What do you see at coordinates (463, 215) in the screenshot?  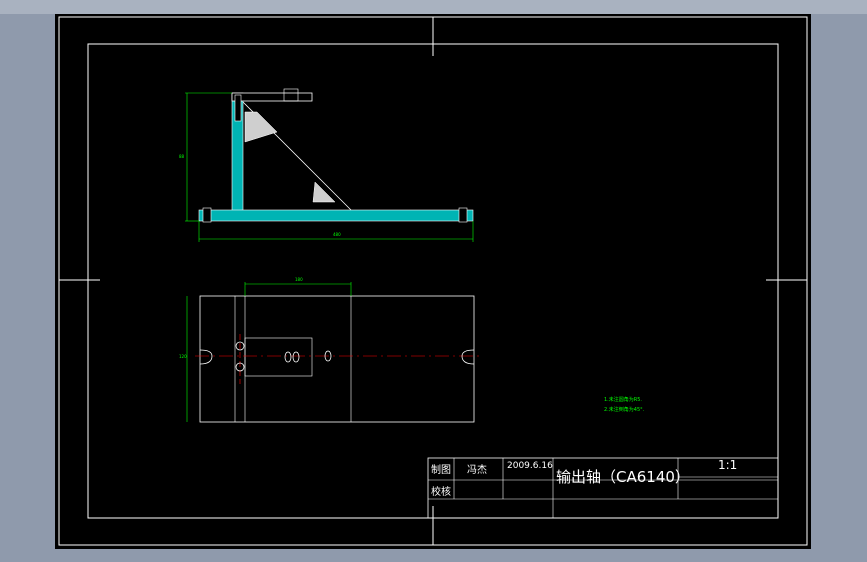 I see `right-slot` at bounding box center [463, 215].